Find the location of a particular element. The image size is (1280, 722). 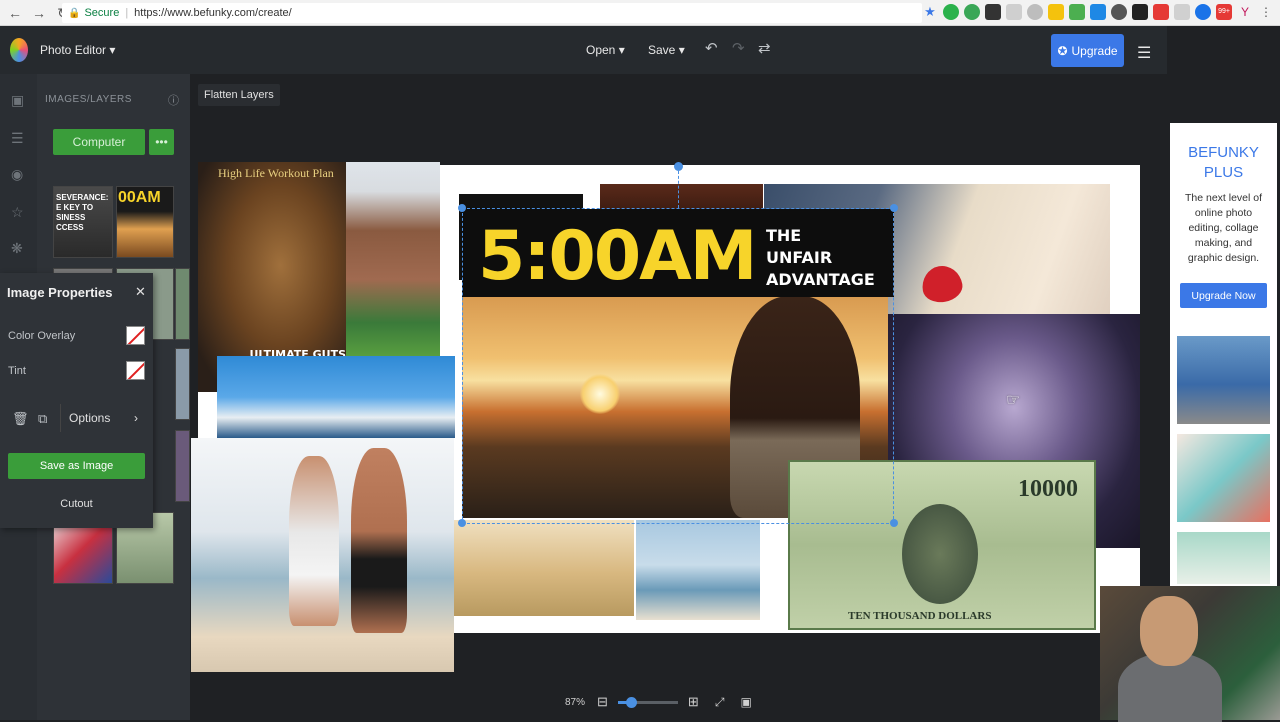

resize-handle-bottom-right is located at coordinates (894, 523).